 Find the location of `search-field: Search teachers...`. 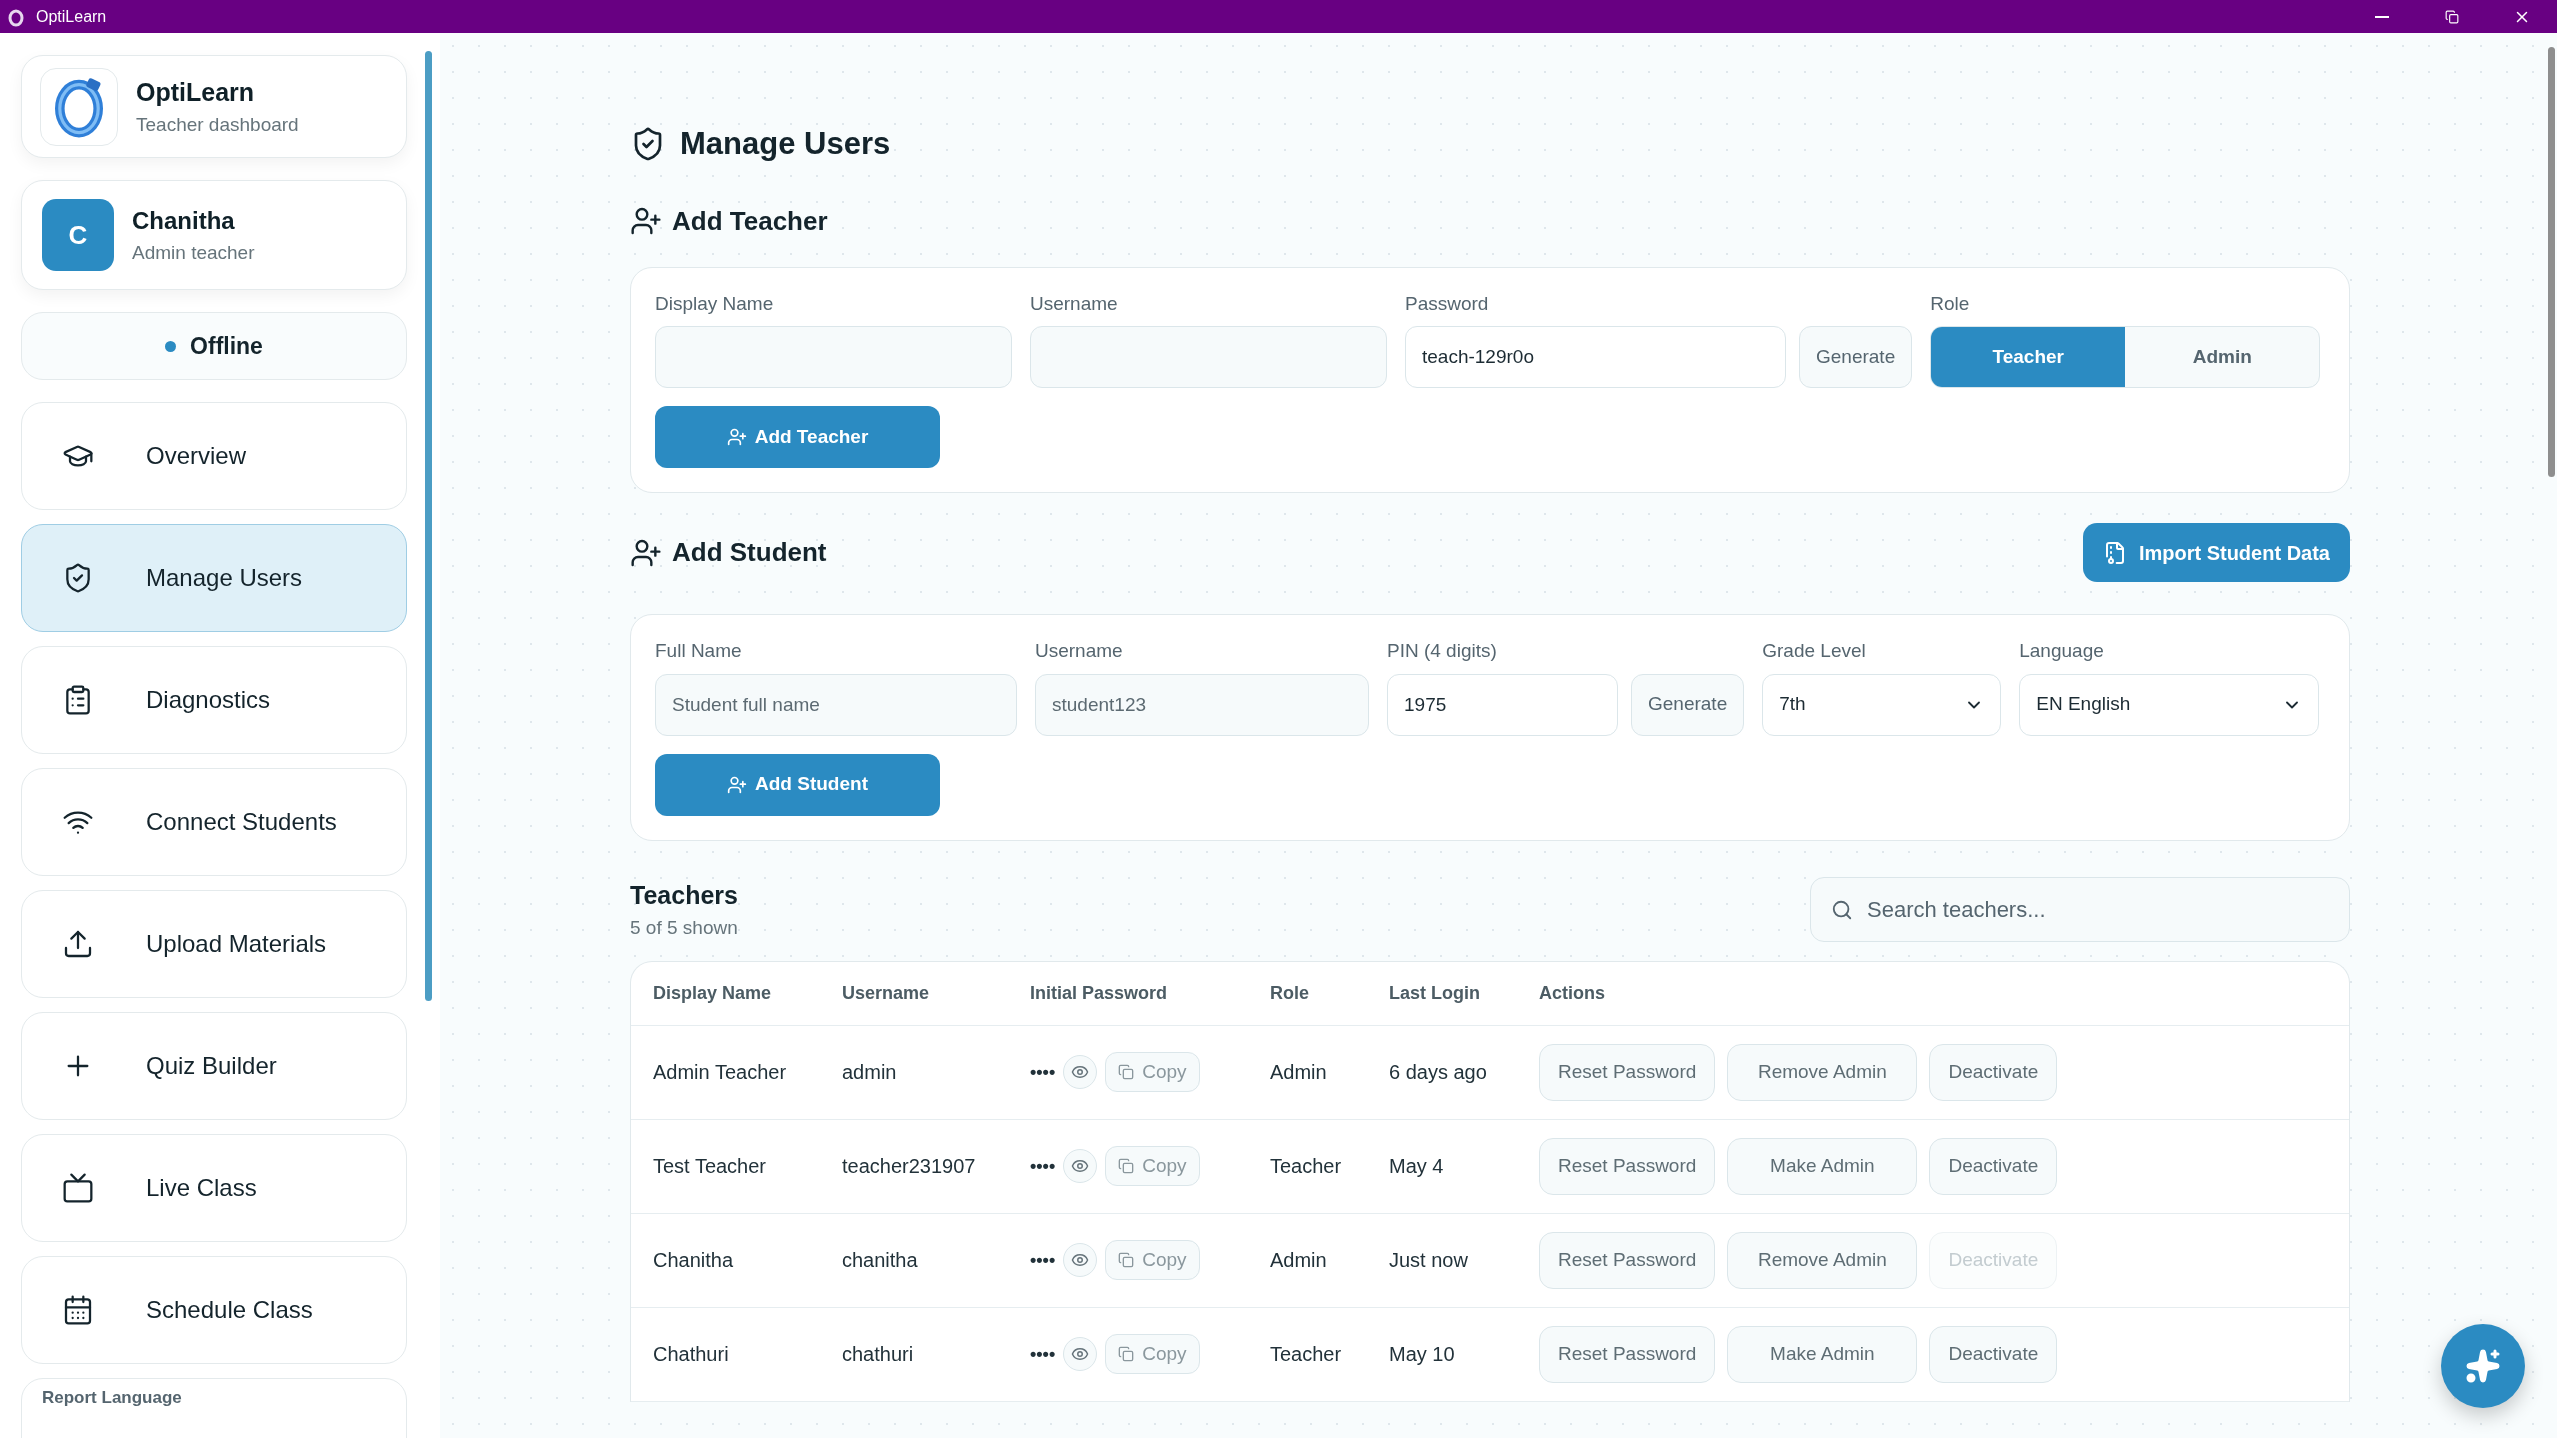

search-field: Search teachers... is located at coordinates (2080, 909).